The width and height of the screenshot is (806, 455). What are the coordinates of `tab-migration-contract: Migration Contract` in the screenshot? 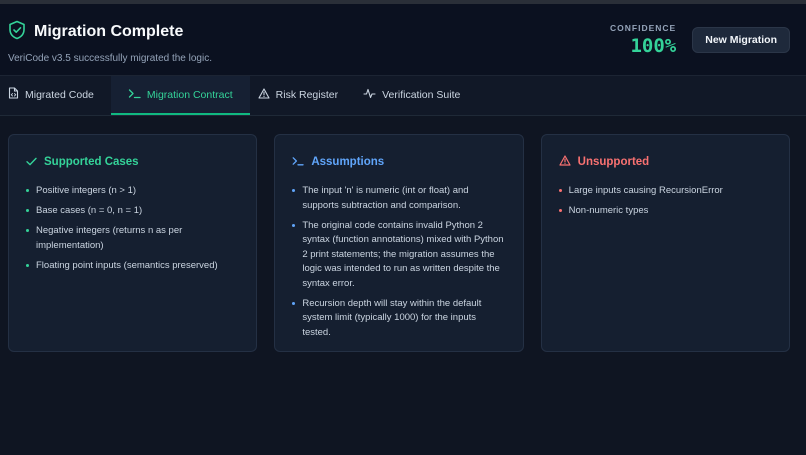 It's located at (180, 95).